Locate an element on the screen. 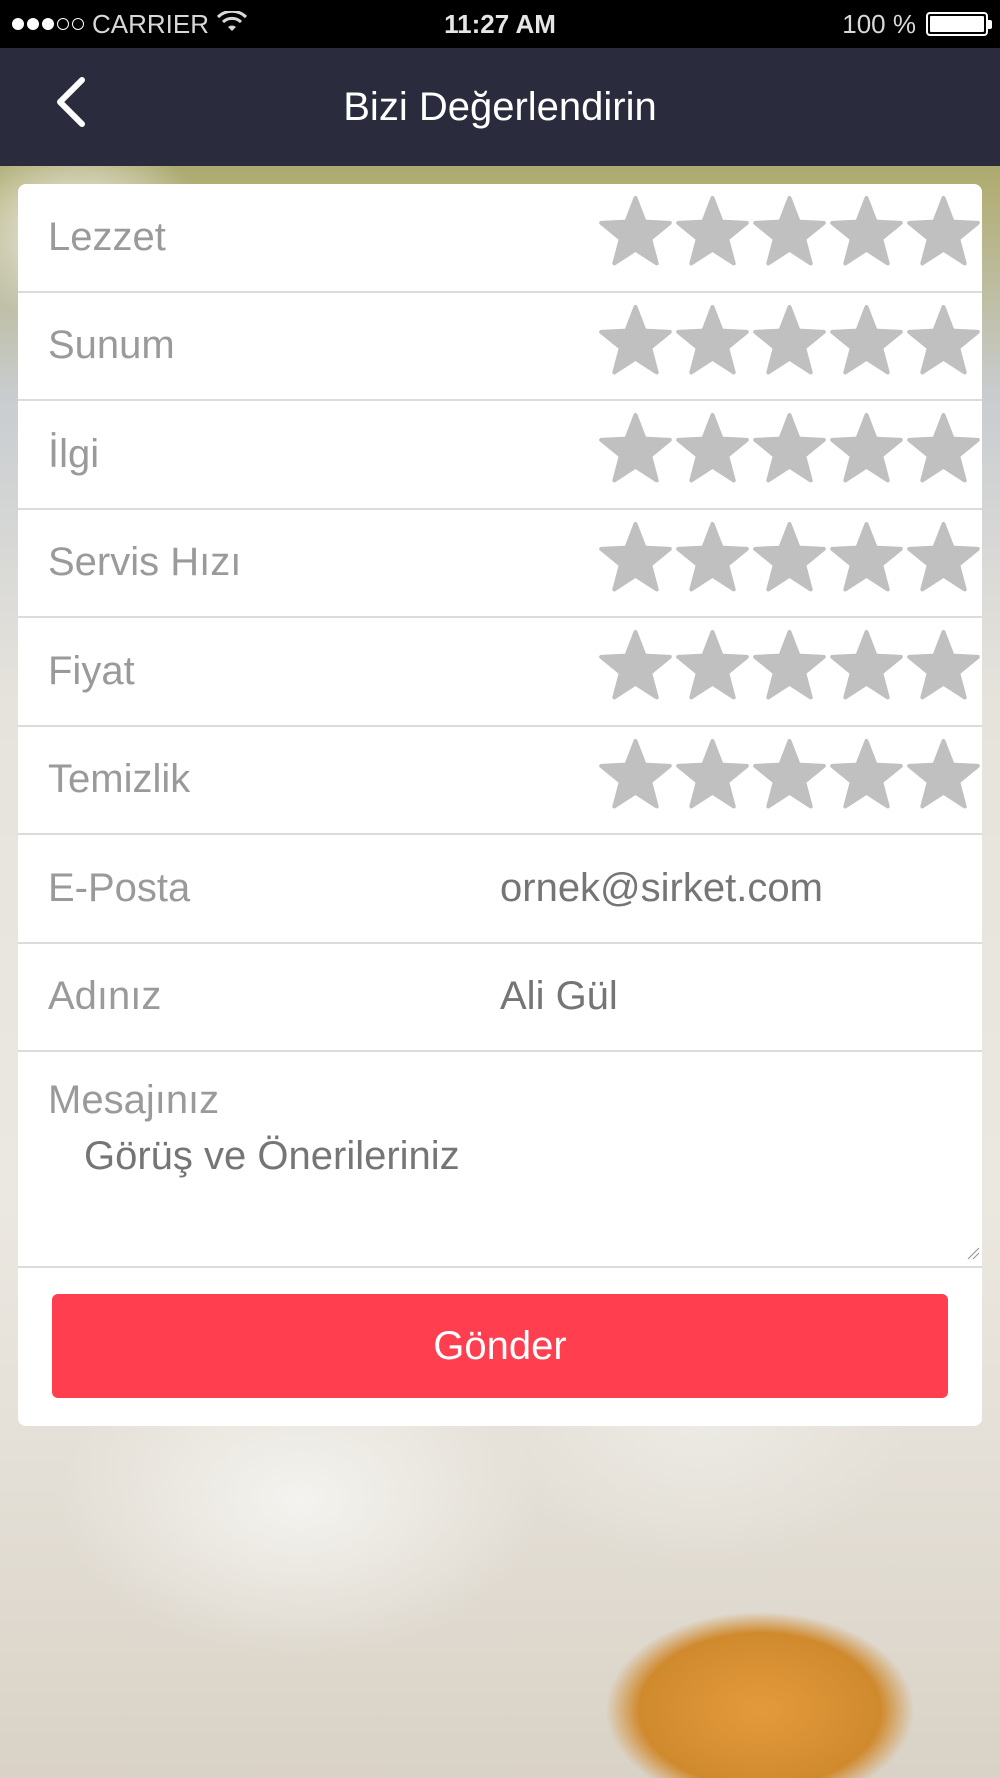 This screenshot has height=1778, width=1000. rating-label: Lezzet is located at coordinates (107, 236).